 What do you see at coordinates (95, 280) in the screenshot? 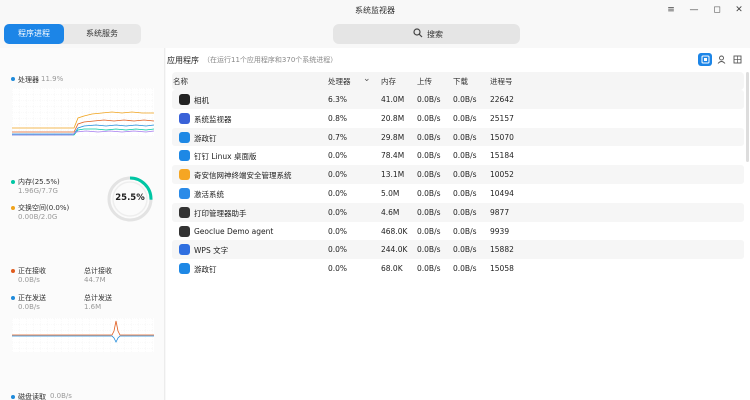
I see `total-recv-value: 44.7M` at bounding box center [95, 280].